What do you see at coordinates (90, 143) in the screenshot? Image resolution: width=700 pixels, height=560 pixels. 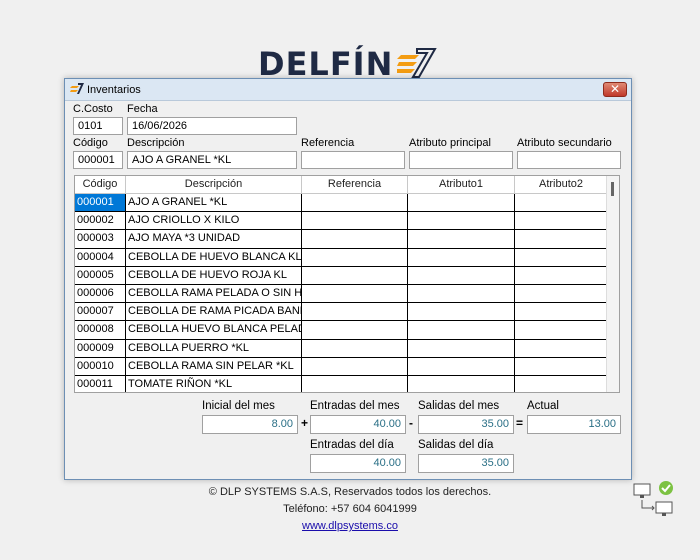 I see `codigo-label: Código` at bounding box center [90, 143].